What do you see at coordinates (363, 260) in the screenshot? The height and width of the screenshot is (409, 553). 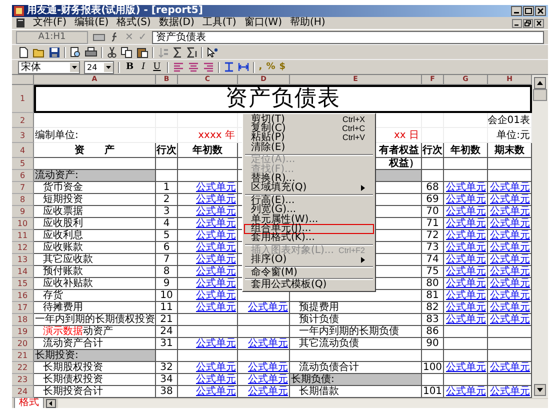 I see `submenu-arrow-icon` at bounding box center [363, 260].